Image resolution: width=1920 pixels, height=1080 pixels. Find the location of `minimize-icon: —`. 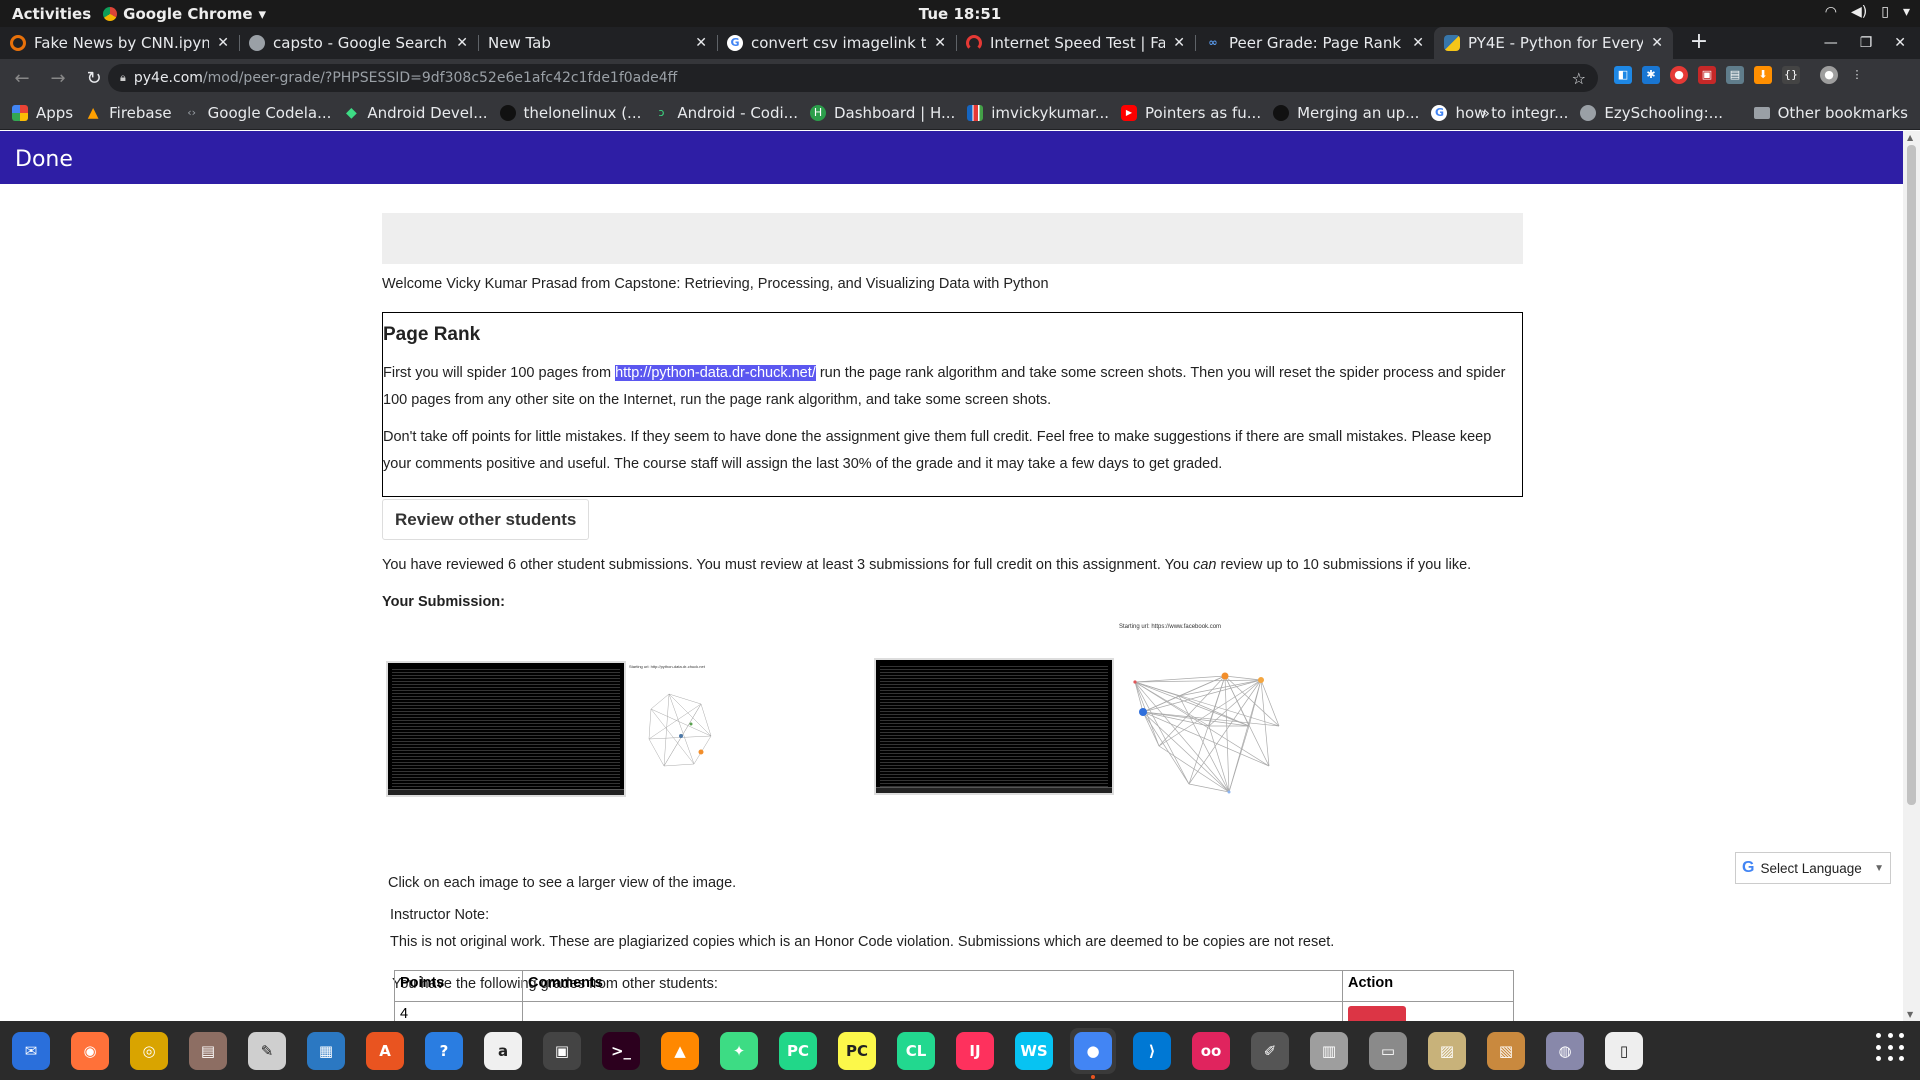

minimize-icon: — is located at coordinates (1831, 43).